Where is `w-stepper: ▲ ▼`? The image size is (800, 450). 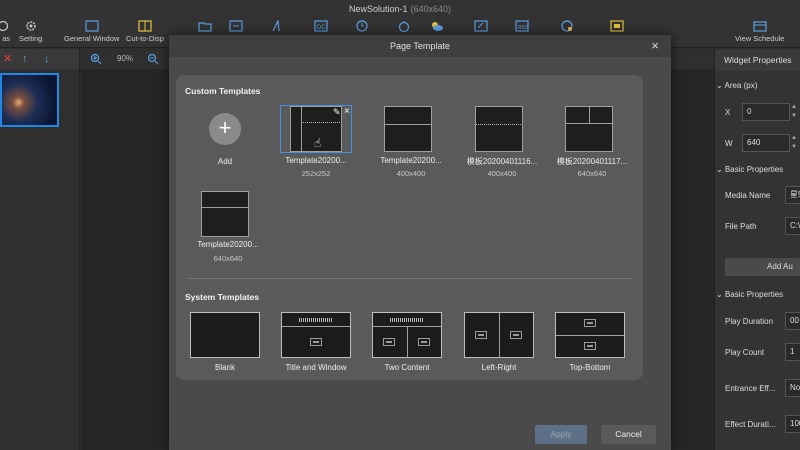
w-stepper: ▲ ▼ is located at coordinates (794, 143).